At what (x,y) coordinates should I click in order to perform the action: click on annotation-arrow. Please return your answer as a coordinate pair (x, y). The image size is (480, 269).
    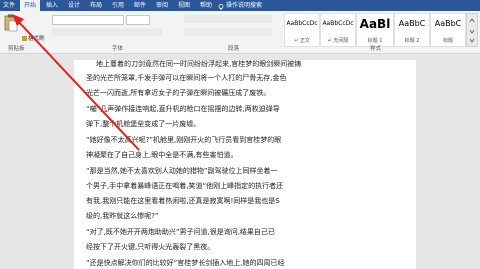
    Looking at the image, I should click on (76, 82).